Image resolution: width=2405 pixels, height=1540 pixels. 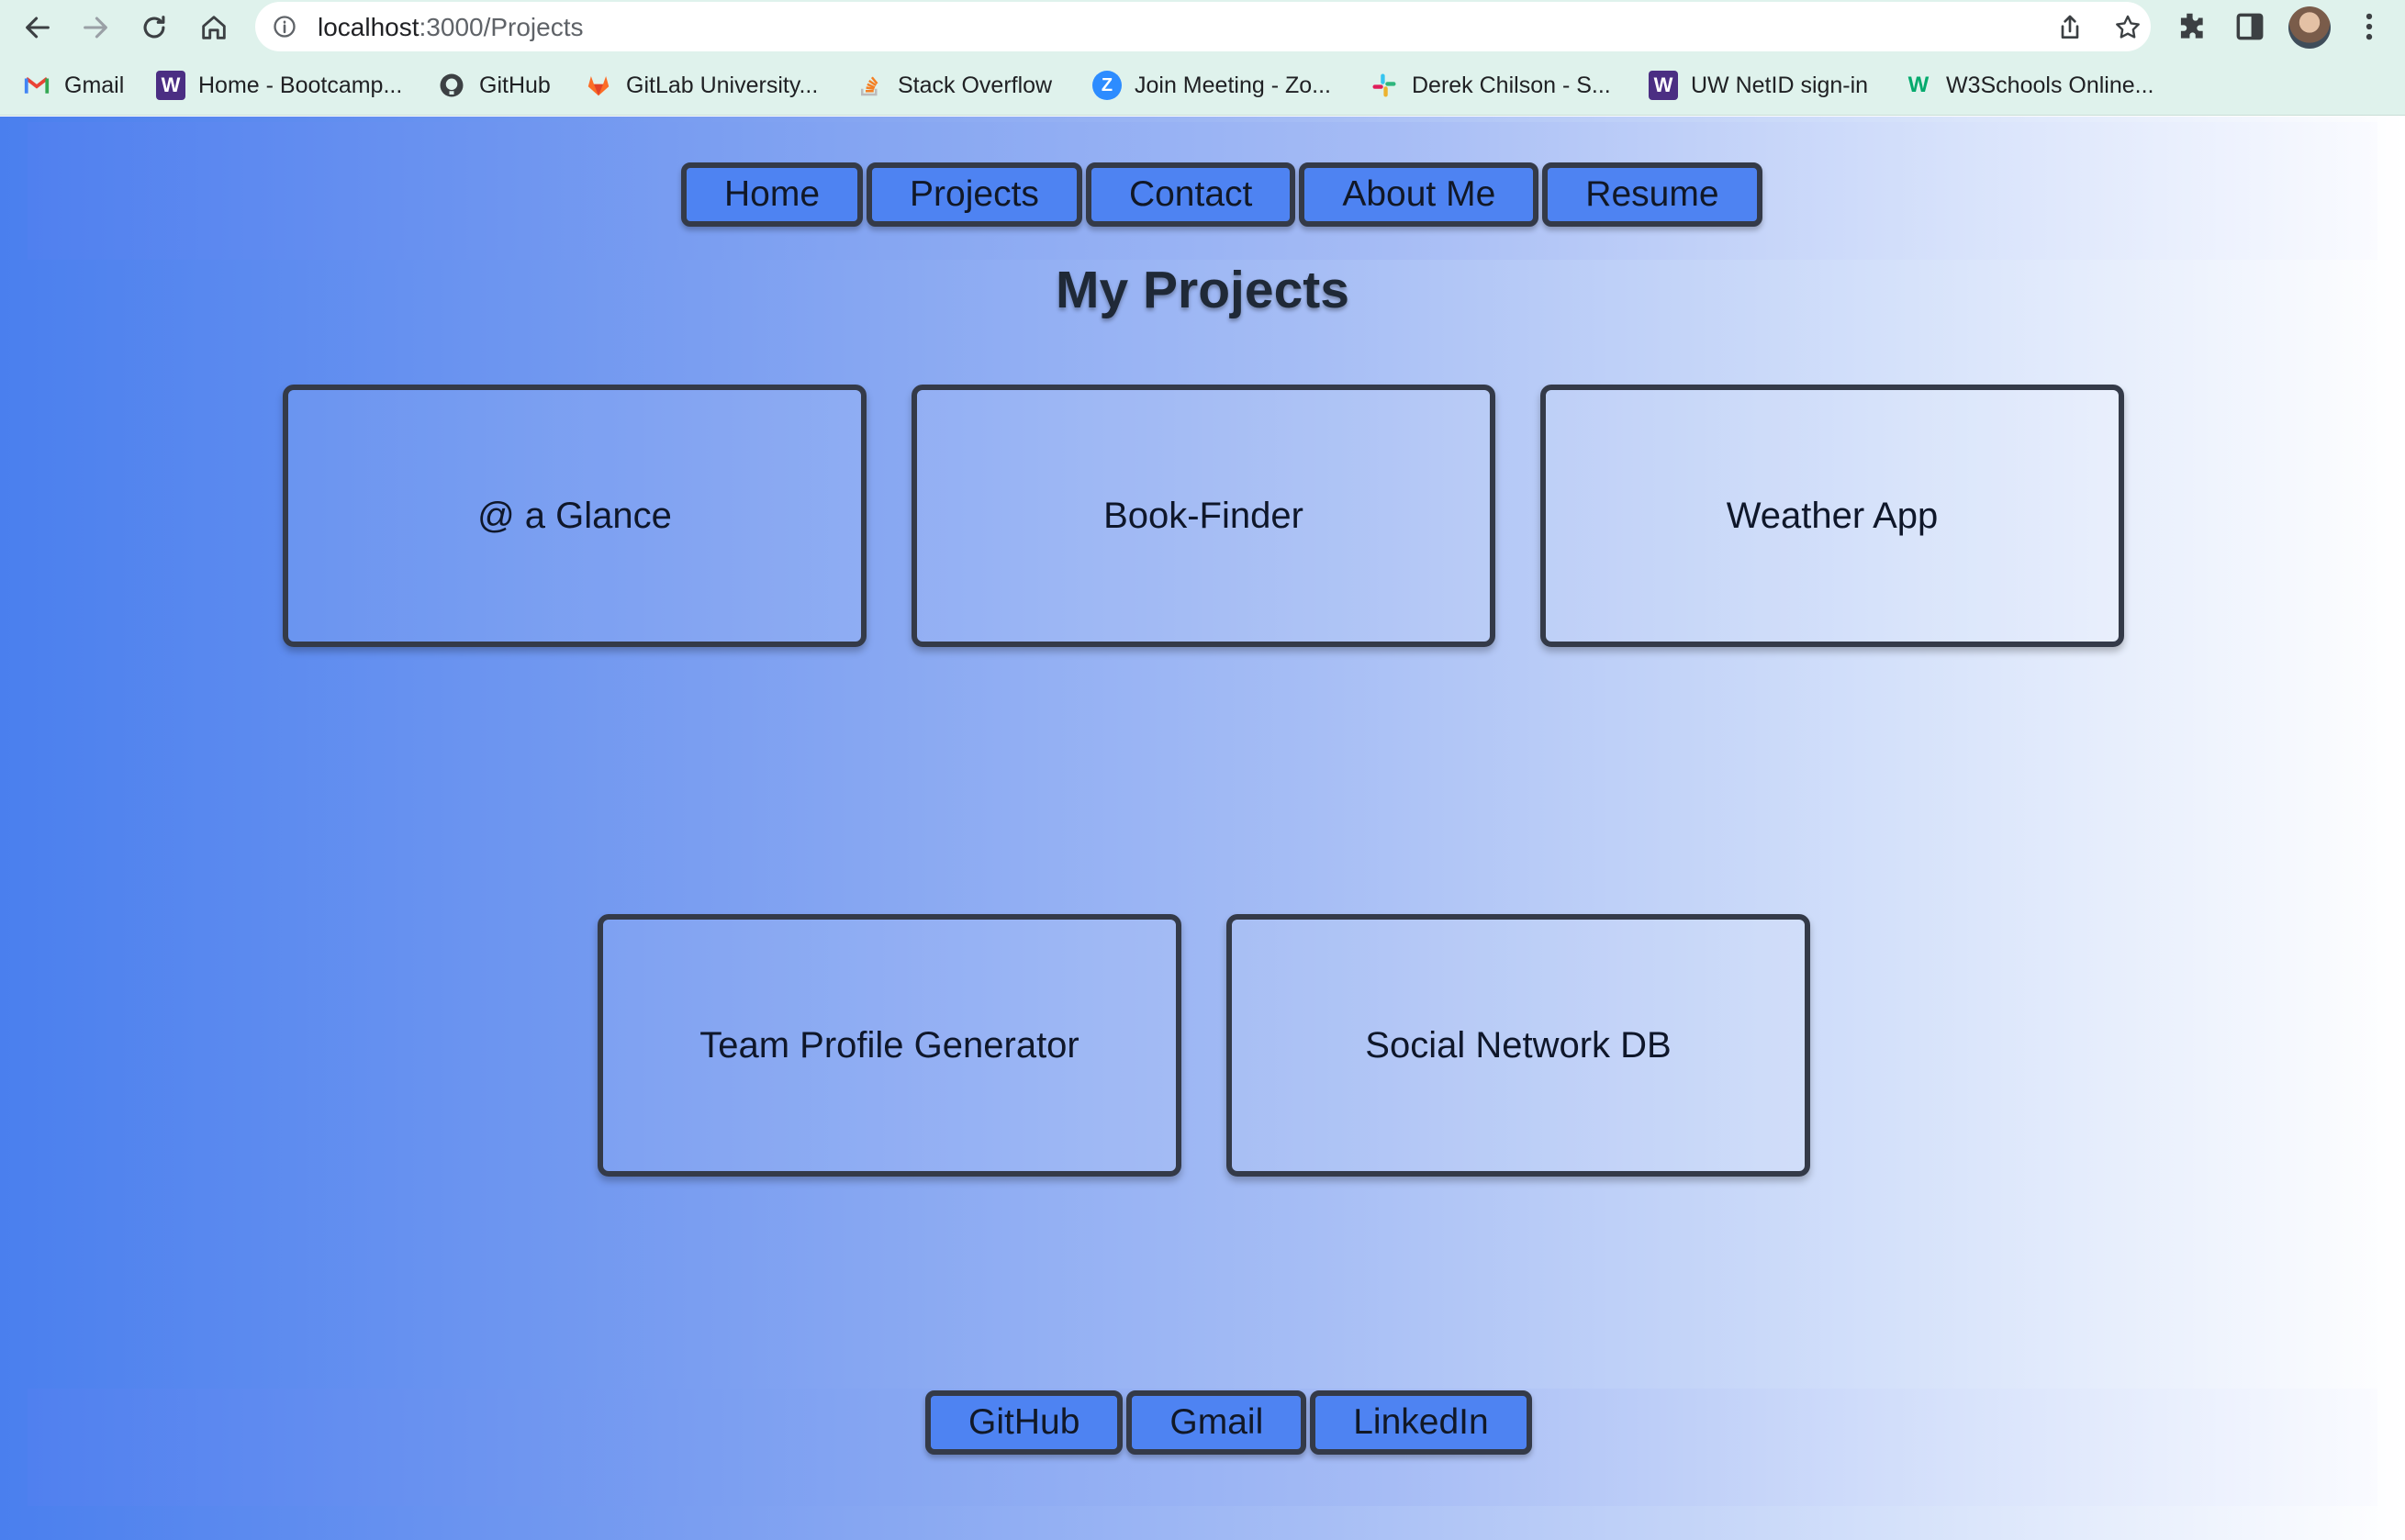 I want to click on project-card-team-profile-generator: Team Profile Generator, so click(x=889, y=1045).